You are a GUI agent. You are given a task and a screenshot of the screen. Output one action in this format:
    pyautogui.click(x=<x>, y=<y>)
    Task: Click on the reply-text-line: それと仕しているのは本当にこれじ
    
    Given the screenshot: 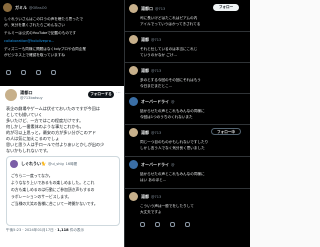 What is the action you would take?
    pyautogui.click(x=169, y=49)
    